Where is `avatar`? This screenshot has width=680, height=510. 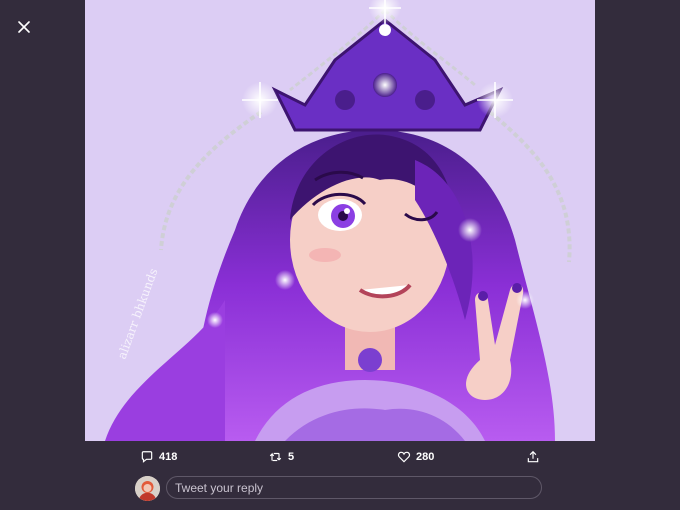 avatar is located at coordinates (147, 488).